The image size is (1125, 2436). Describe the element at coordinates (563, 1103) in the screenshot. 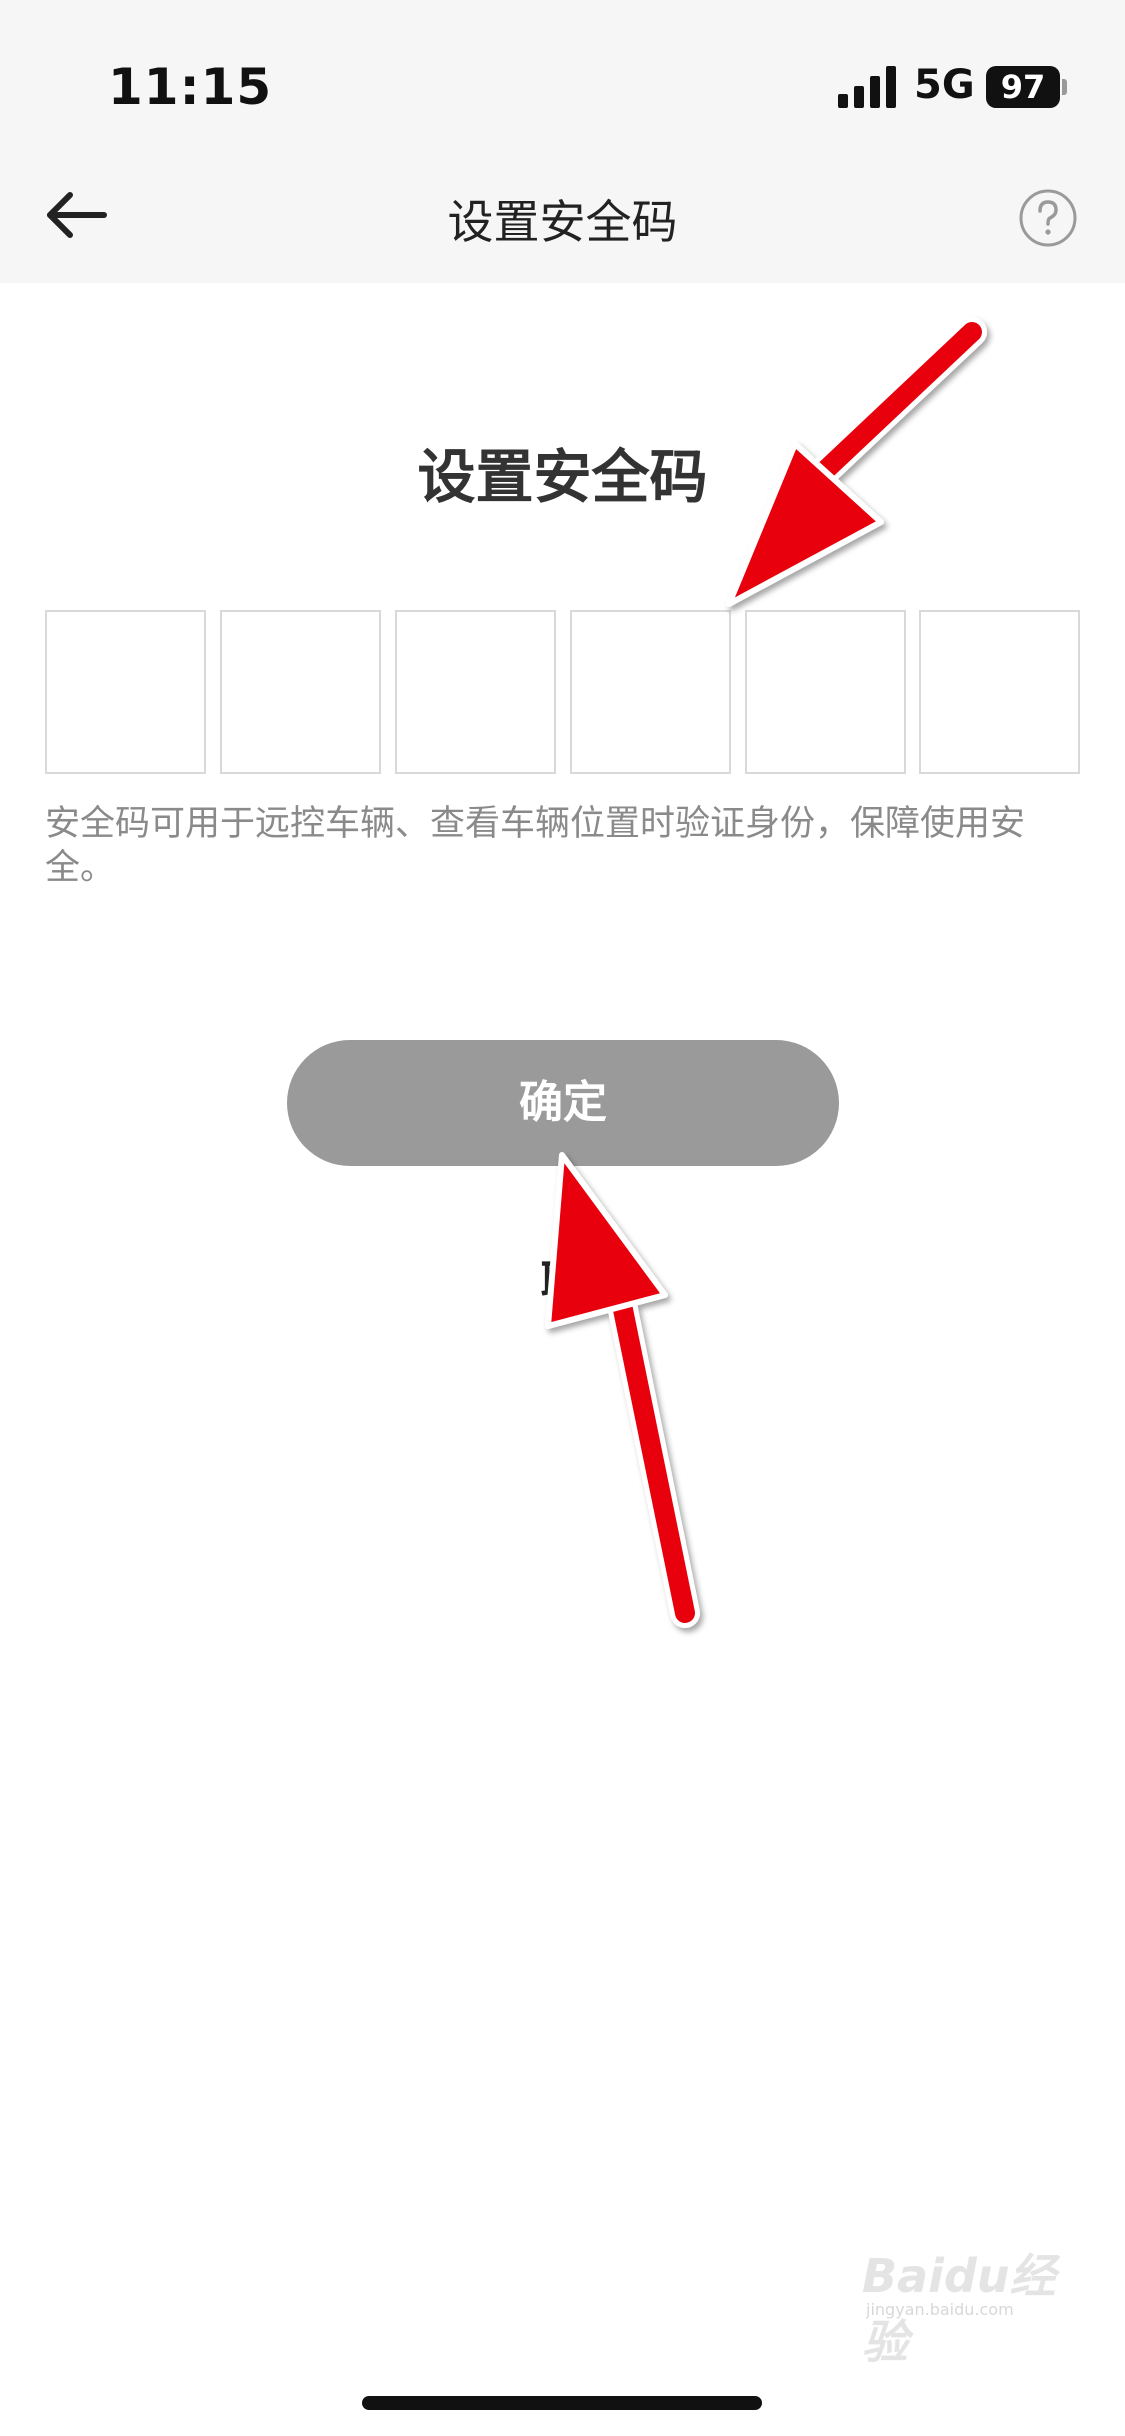

I see `confirm-button: 确定` at that location.